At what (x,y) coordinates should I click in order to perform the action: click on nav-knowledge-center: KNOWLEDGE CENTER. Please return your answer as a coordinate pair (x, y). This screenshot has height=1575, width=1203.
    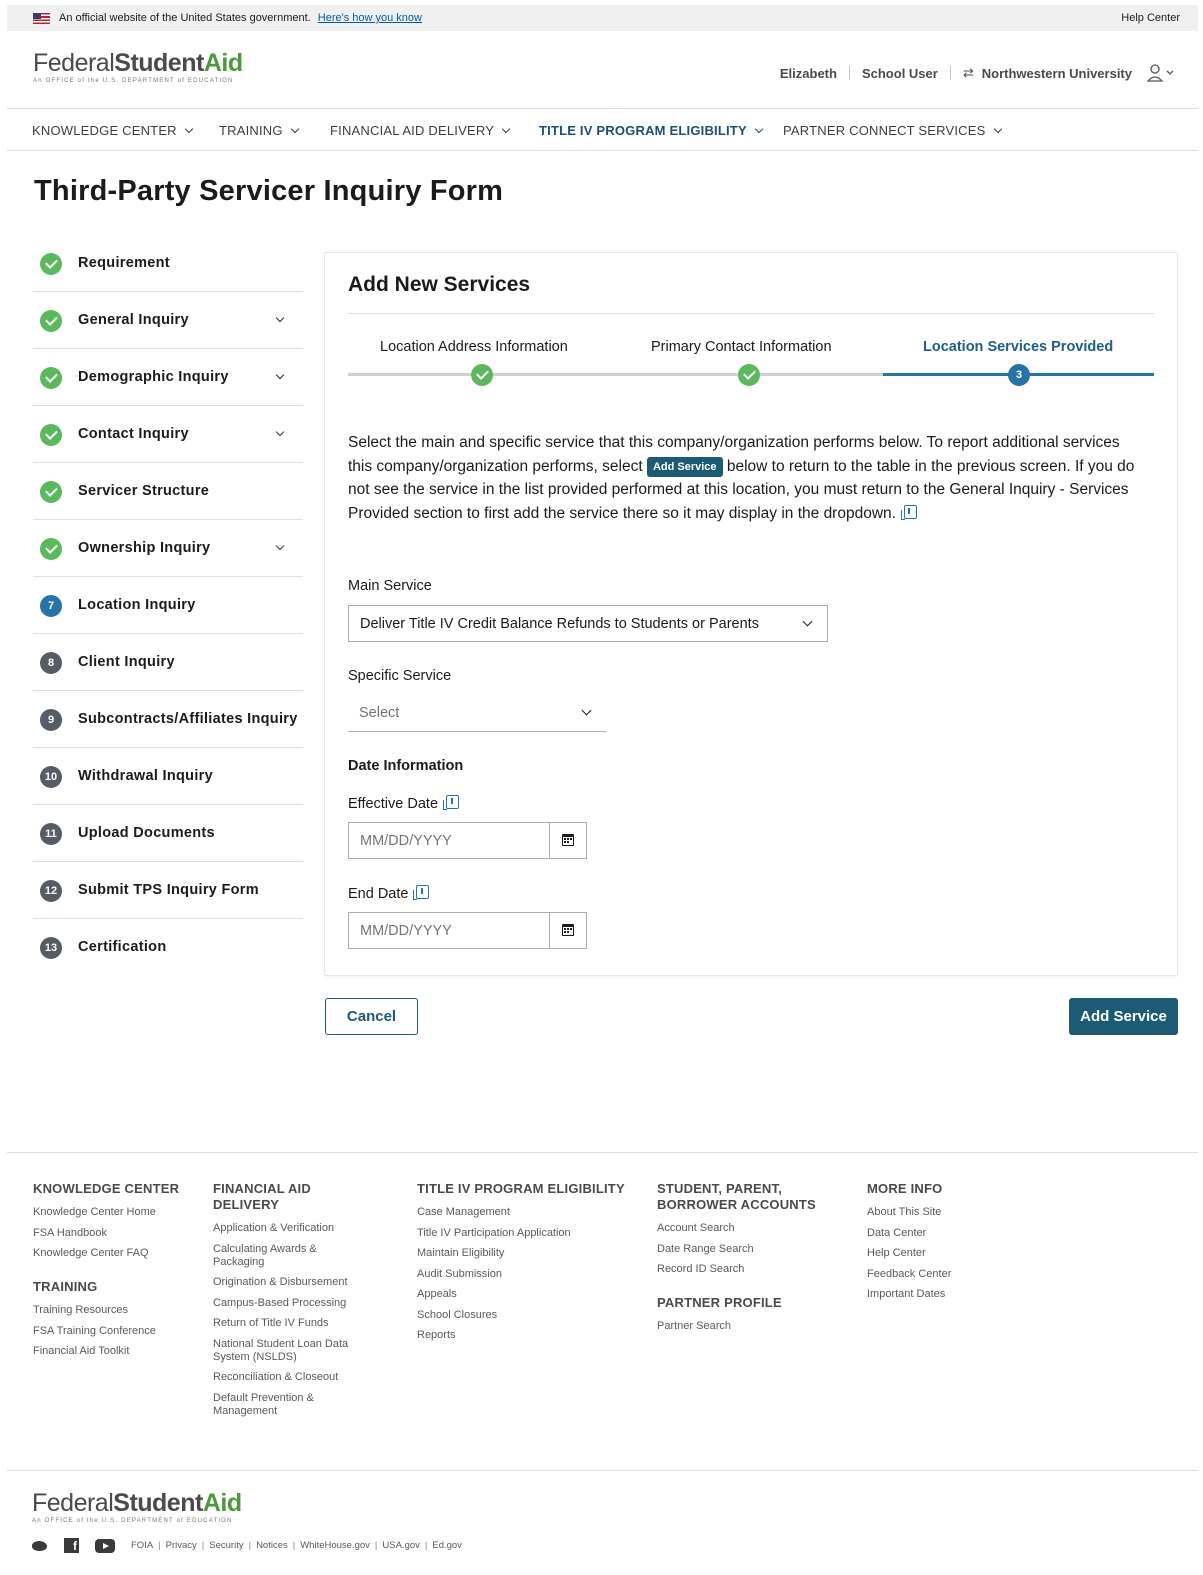
    Looking at the image, I should click on (113, 130).